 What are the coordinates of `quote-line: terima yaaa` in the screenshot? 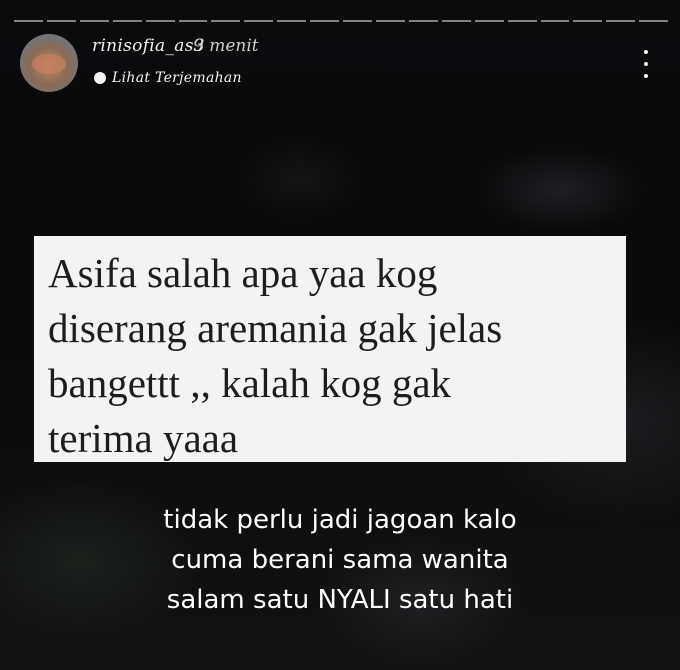 It's located at (143, 438).